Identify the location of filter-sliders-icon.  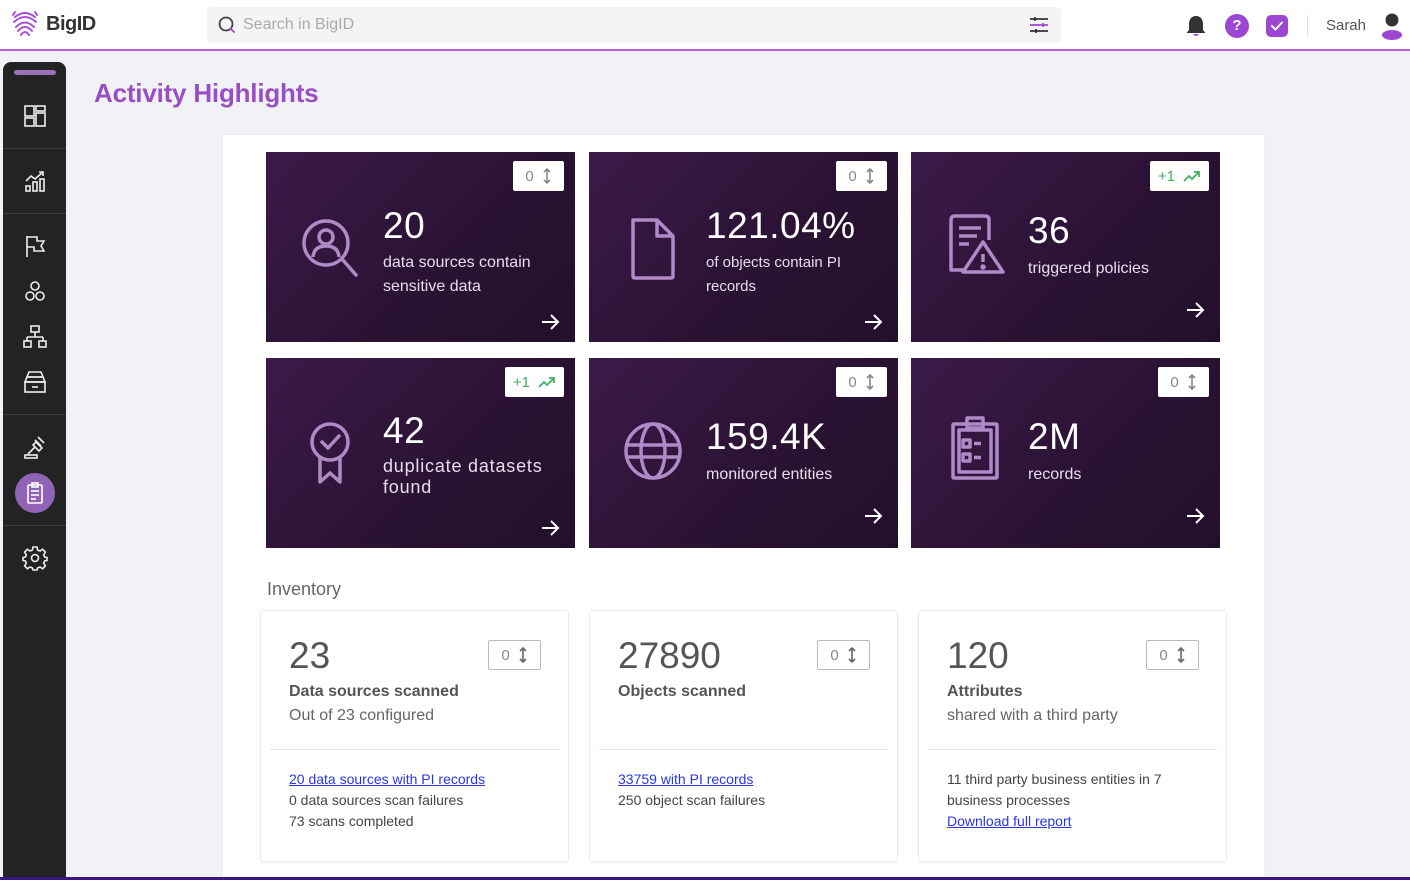
(1039, 25).